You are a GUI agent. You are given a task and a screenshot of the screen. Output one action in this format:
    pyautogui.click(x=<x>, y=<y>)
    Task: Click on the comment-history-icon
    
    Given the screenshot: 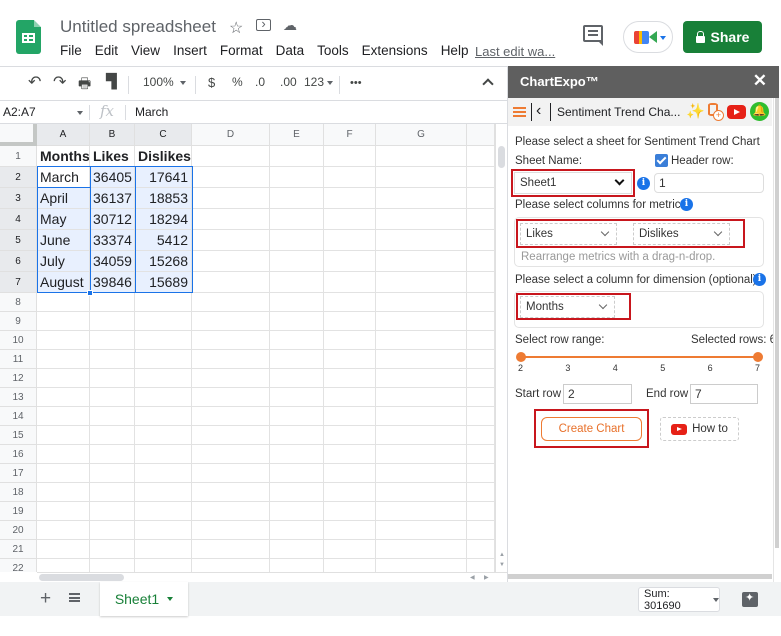 What is the action you would take?
    pyautogui.click(x=593, y=35)
    